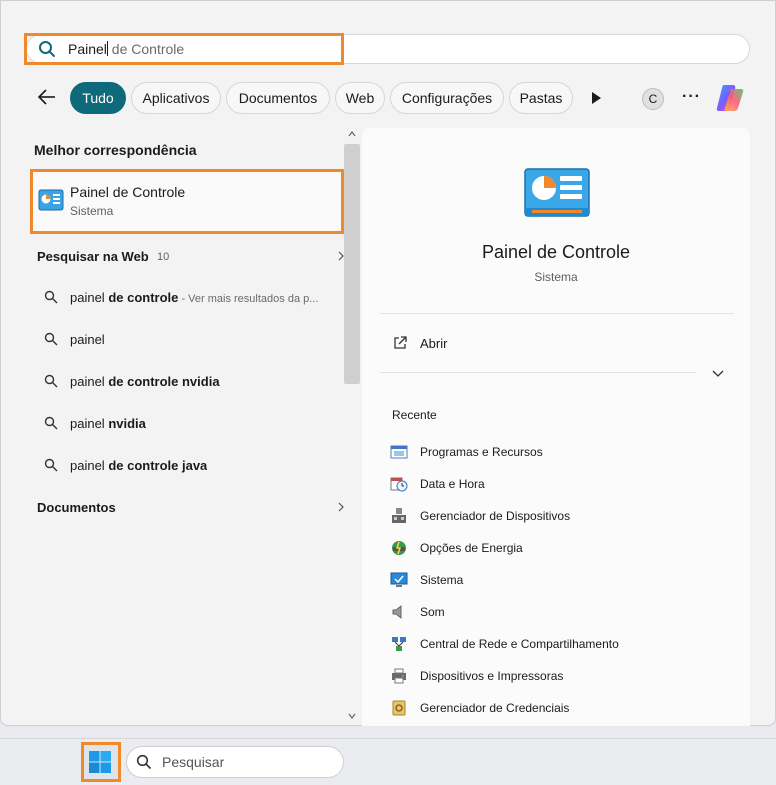  I want to click on filter-tab-settings: Configurações, so click(447, 98).